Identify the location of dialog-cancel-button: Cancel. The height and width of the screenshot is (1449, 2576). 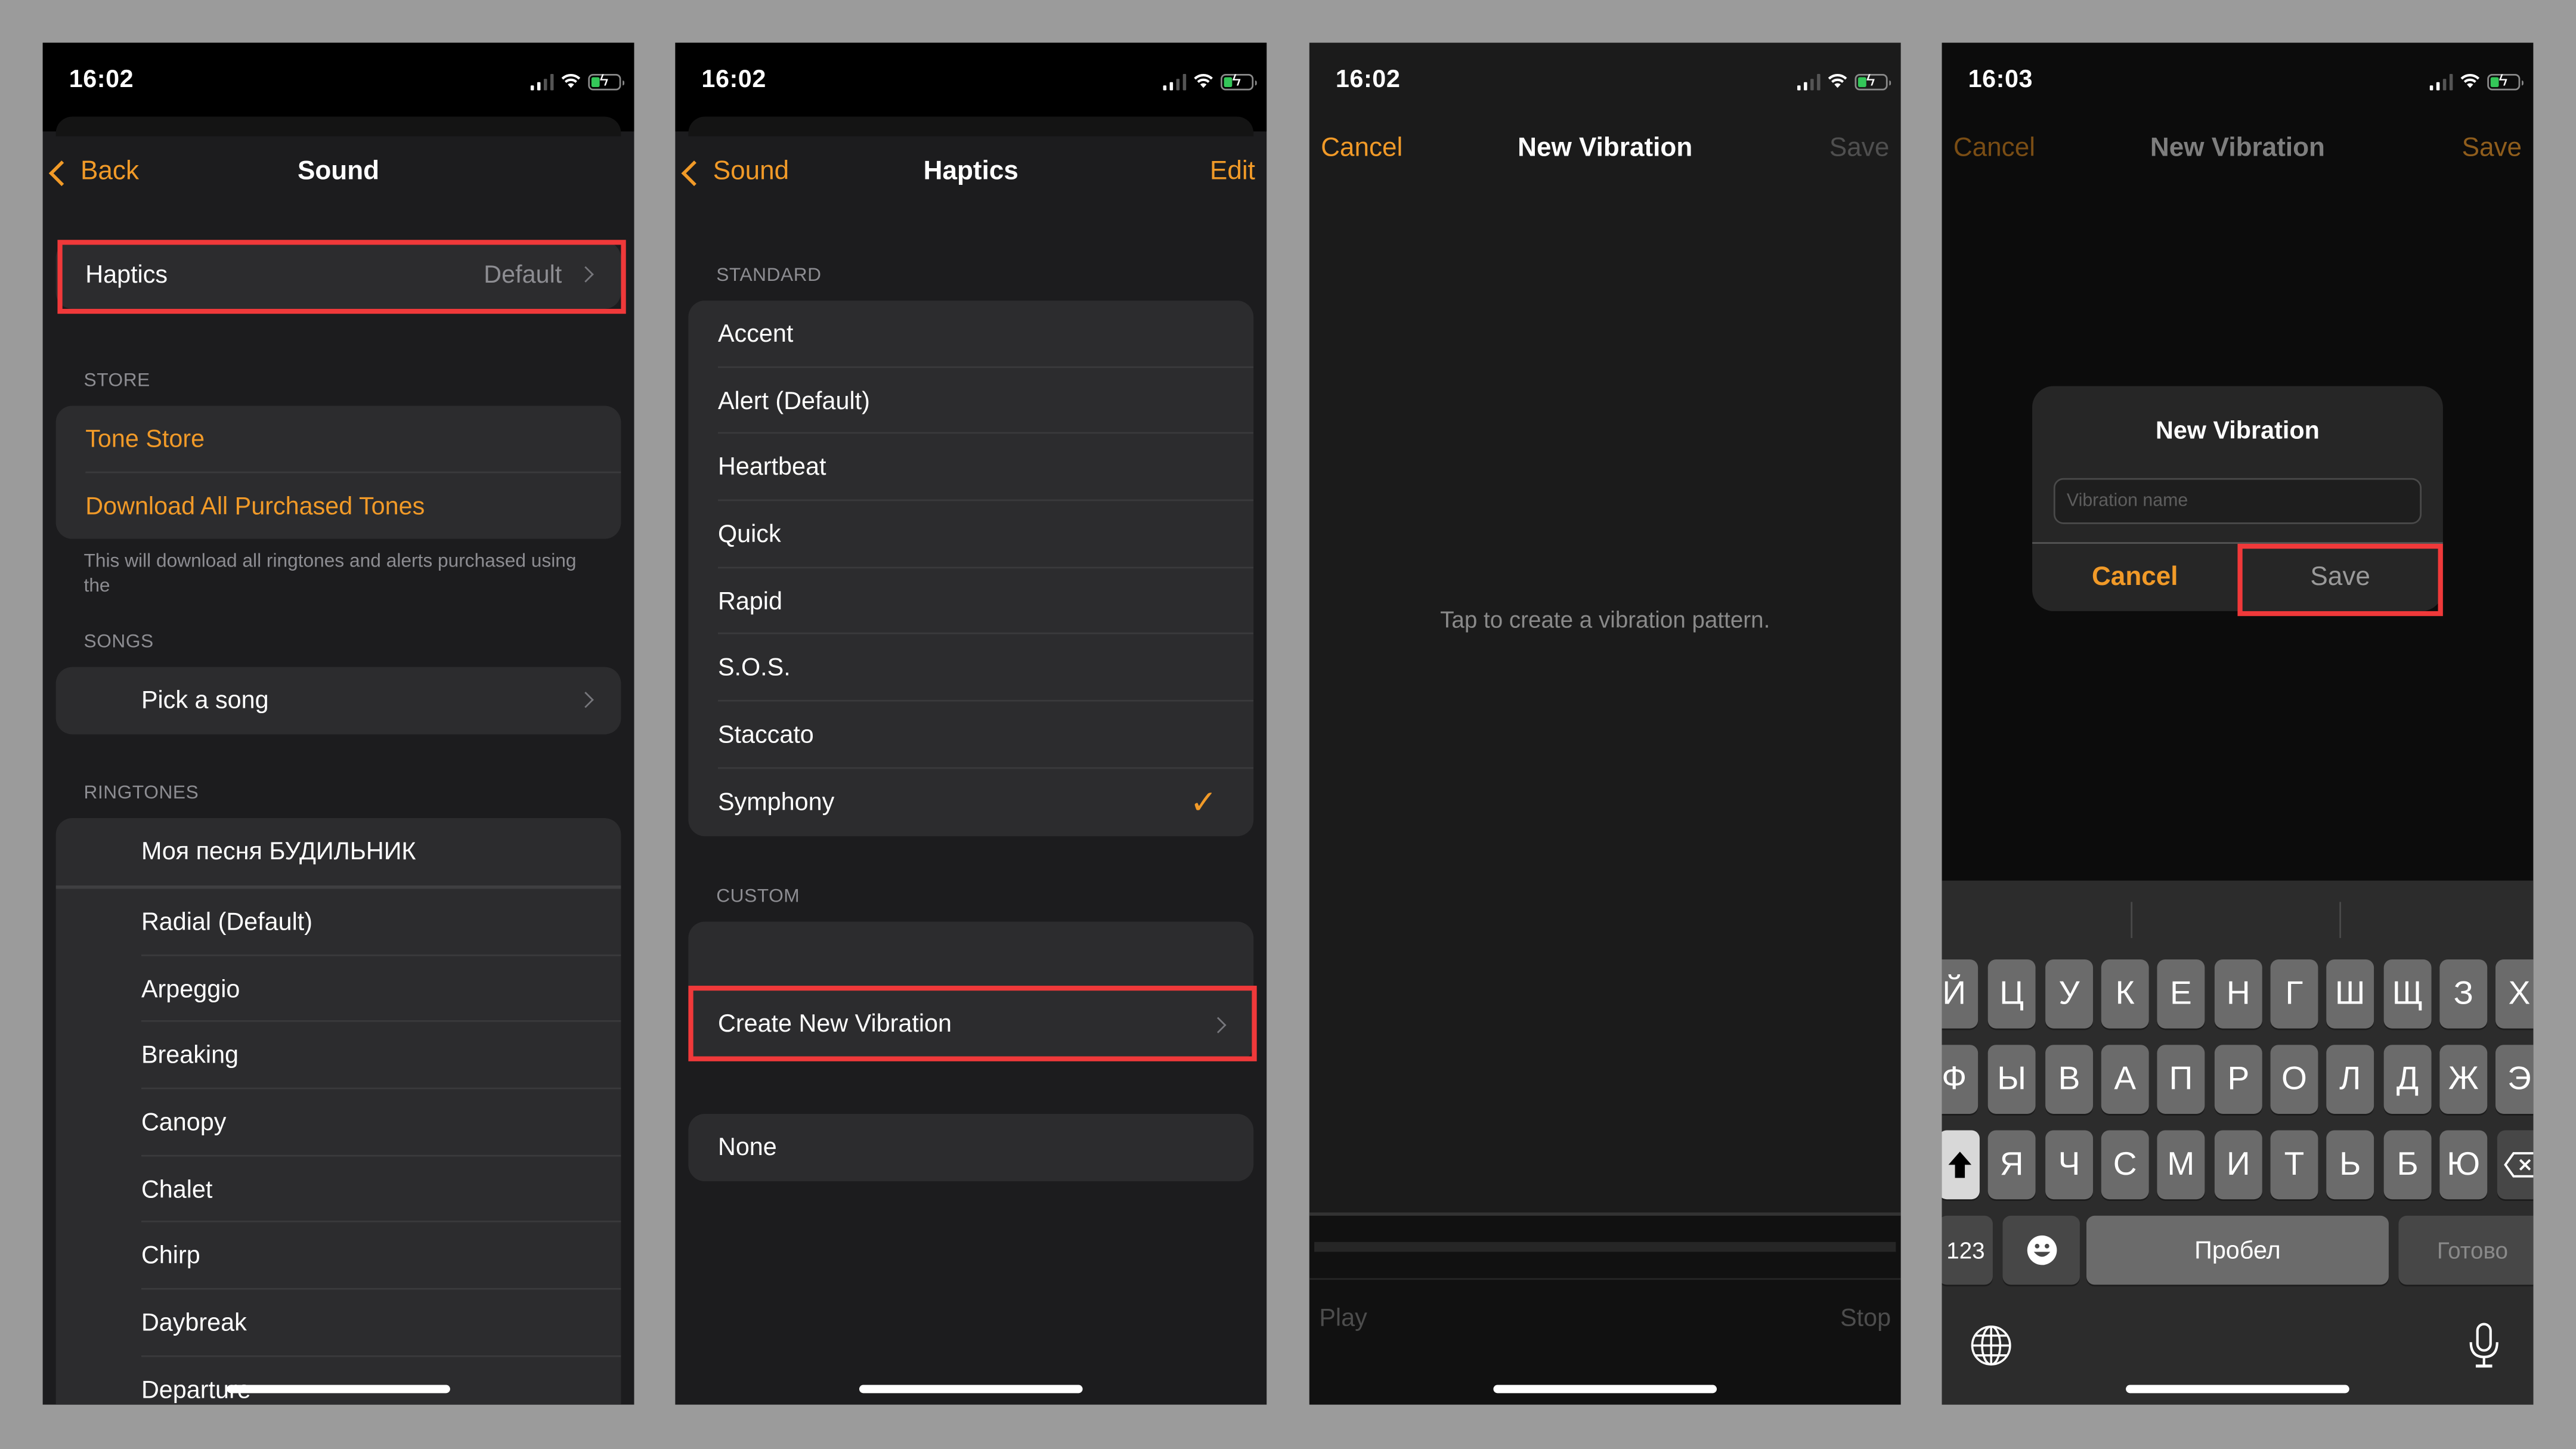
(2134, 577).